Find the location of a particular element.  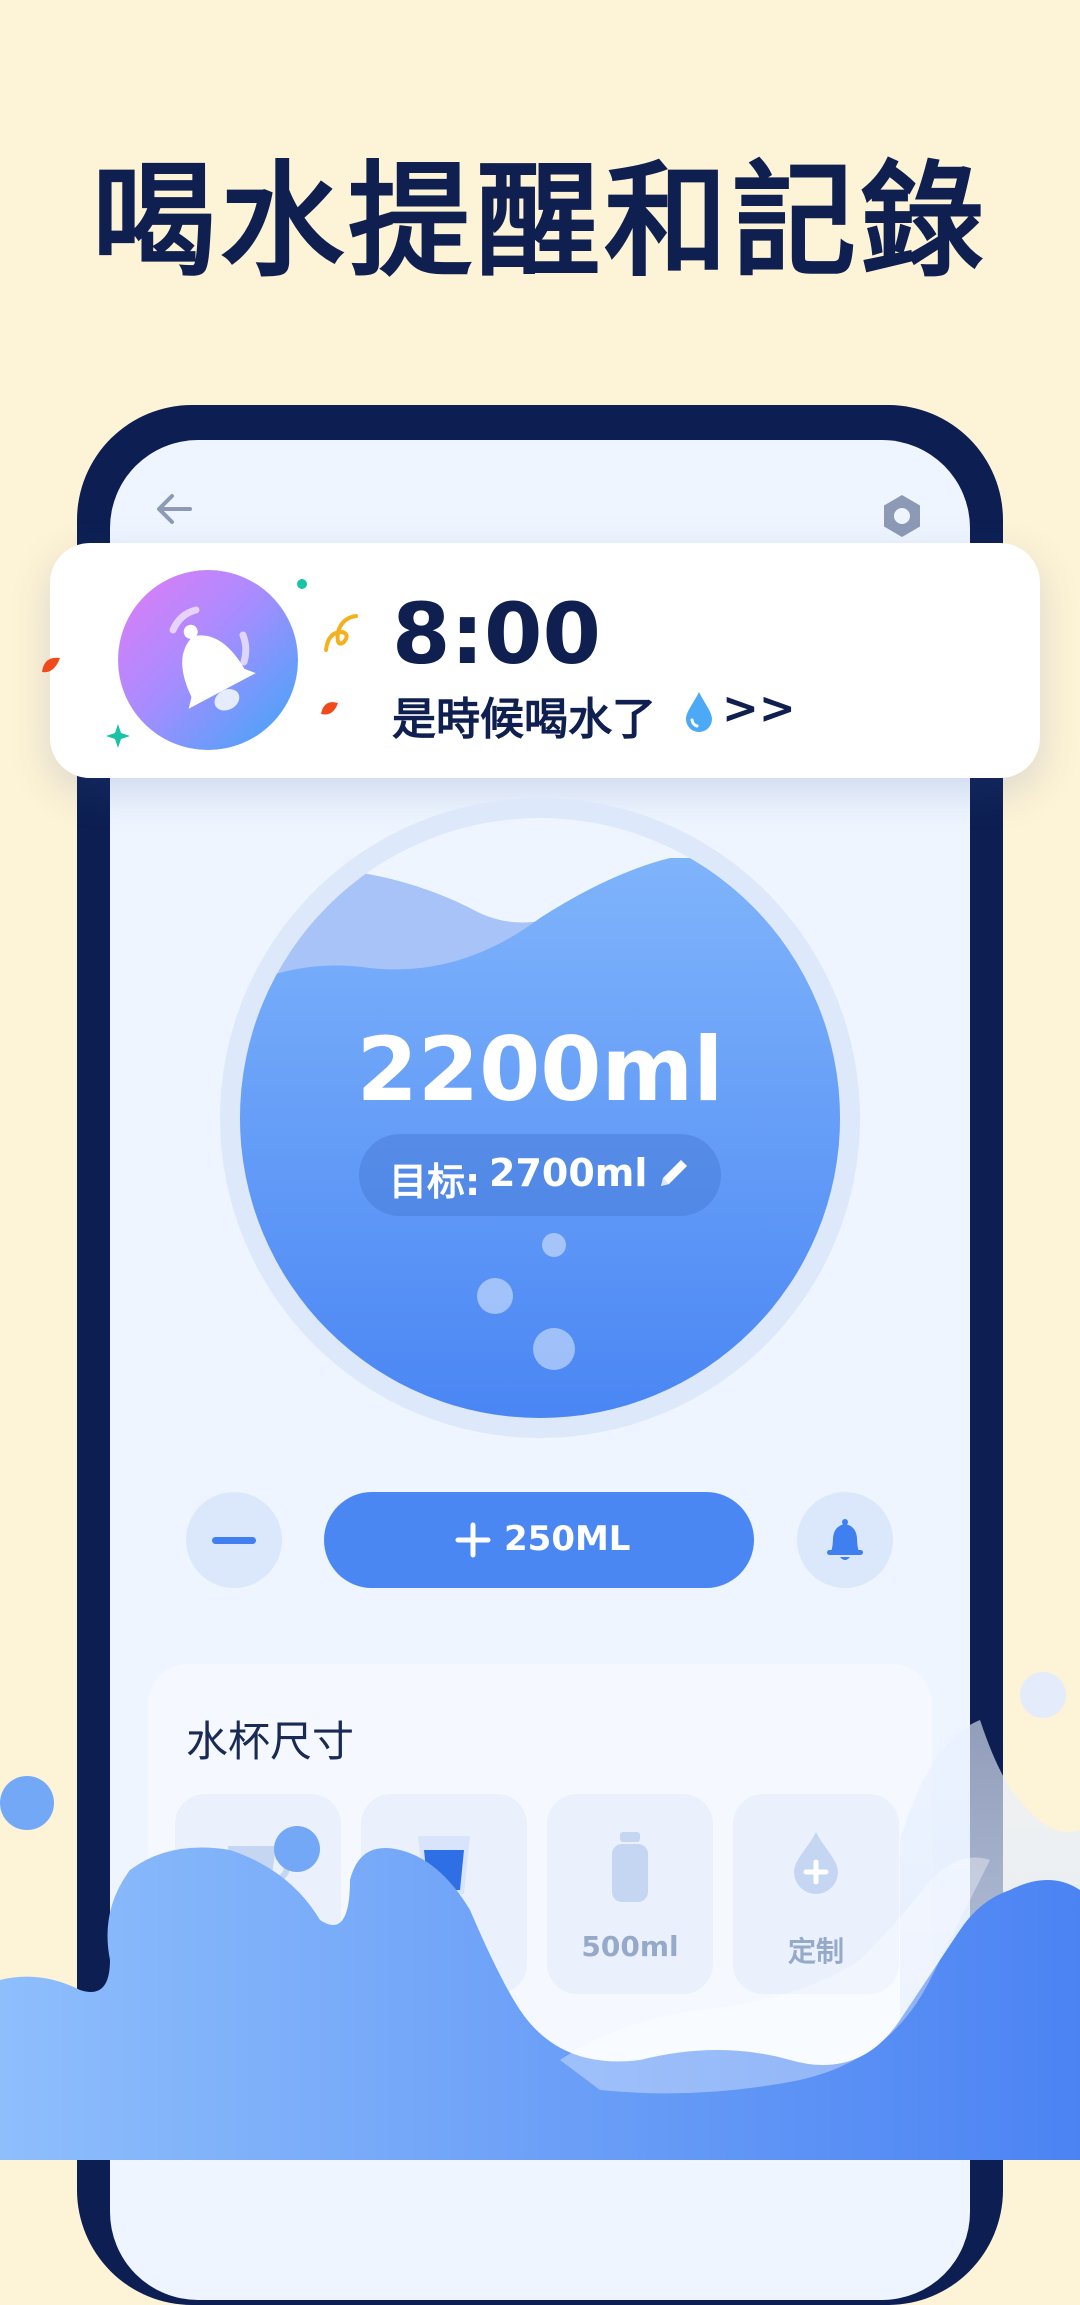

bell-icon is located at coordinates (845, 1539).